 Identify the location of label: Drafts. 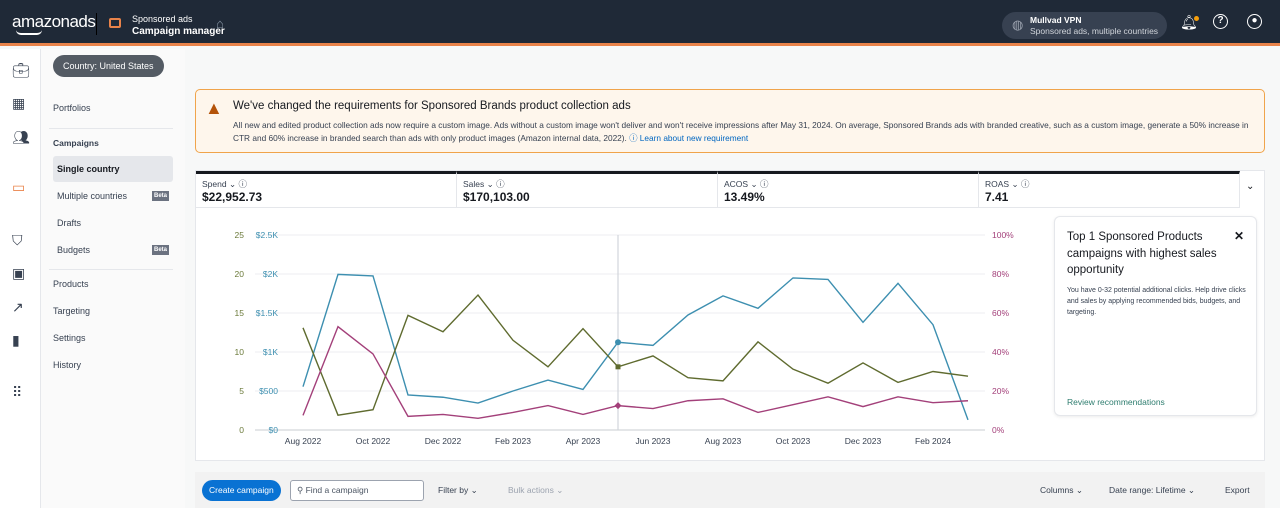
(69, 223).